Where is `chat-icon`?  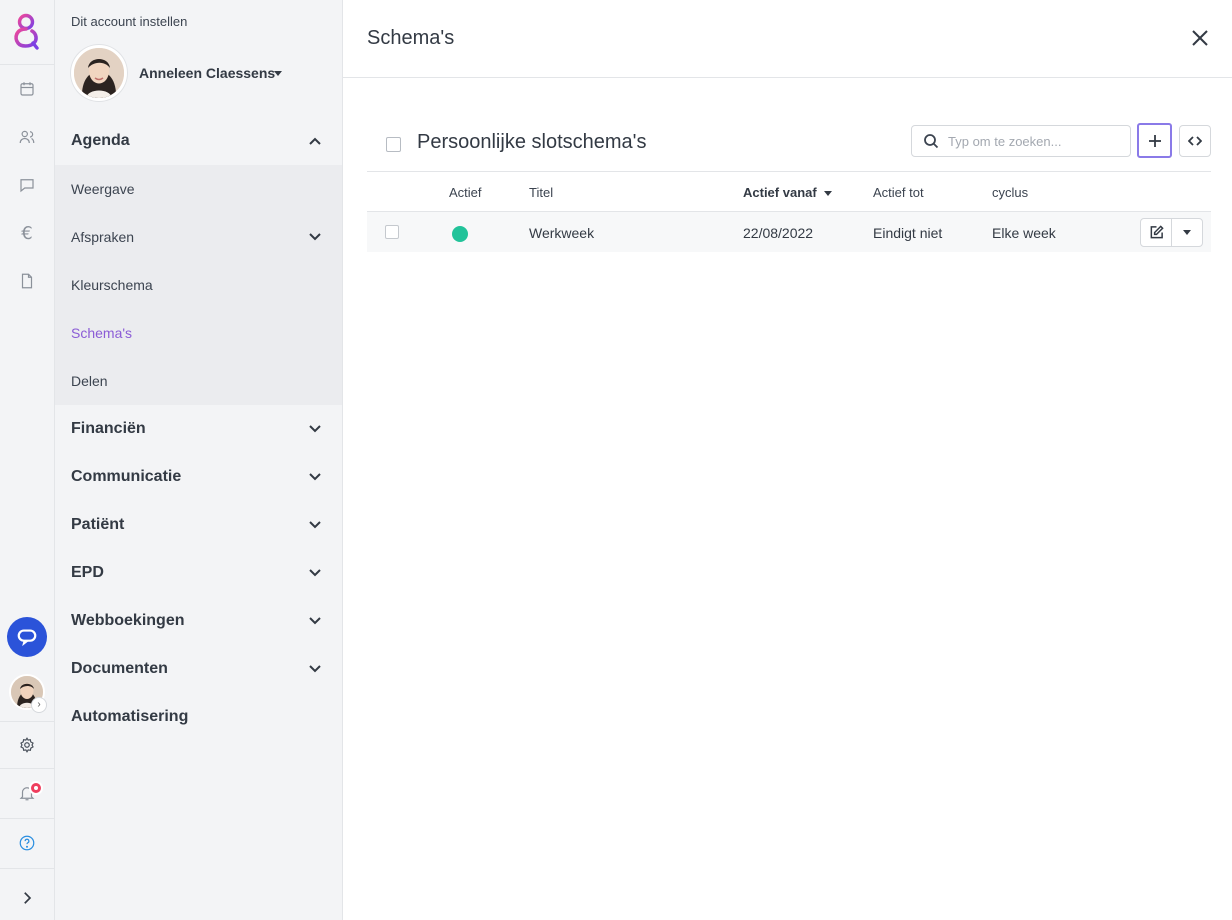 chat-icon is located at coordinates (27, 185).